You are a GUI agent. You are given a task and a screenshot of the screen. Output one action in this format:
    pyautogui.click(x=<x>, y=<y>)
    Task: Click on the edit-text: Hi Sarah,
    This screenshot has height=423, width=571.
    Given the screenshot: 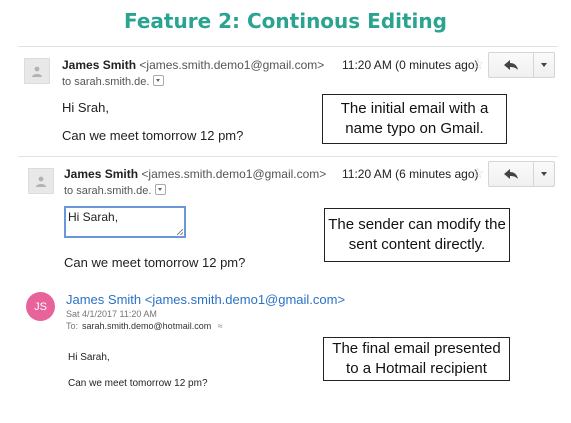 What is the action you would take?
    pyautogui.click(x=93, y=217)
    